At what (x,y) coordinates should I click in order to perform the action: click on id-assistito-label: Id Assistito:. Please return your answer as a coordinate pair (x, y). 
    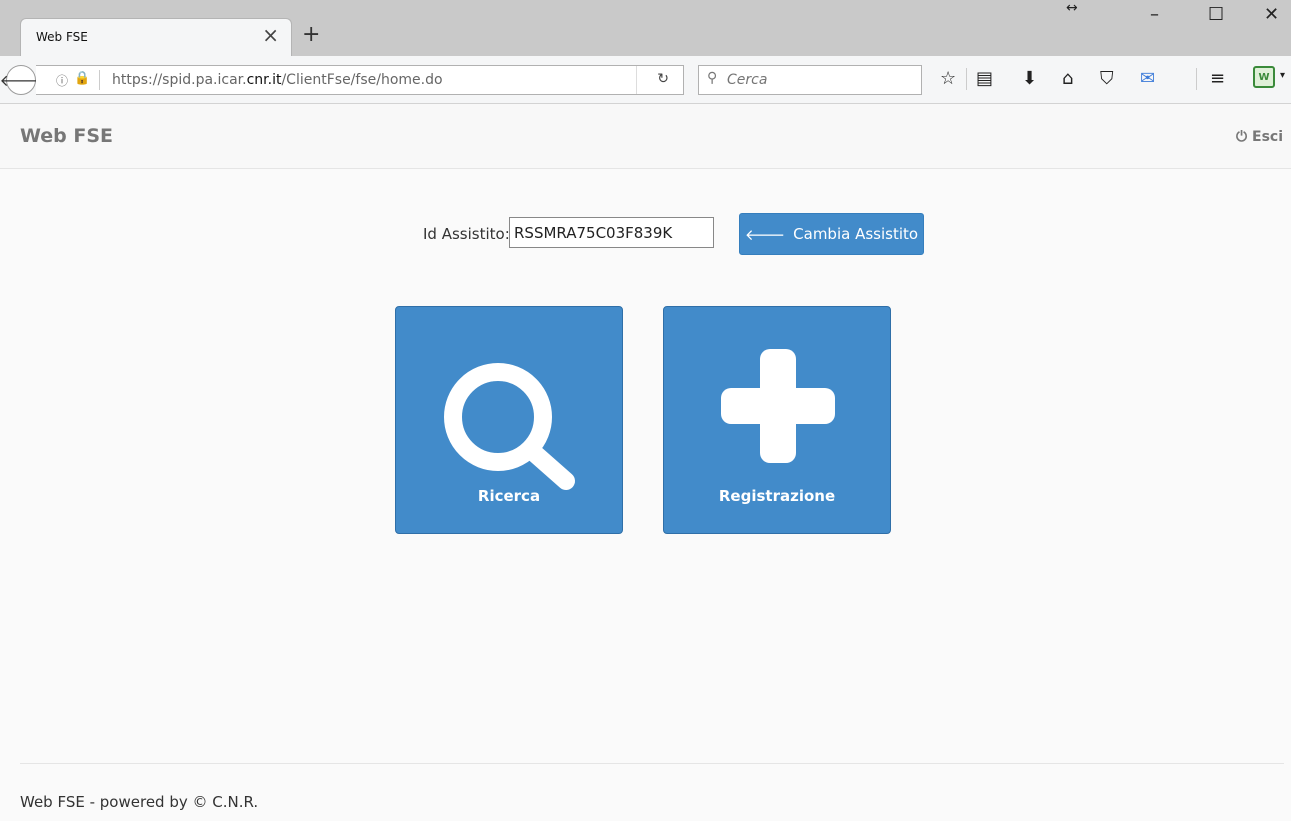
    Looking at the image, I should click on (466, 234).